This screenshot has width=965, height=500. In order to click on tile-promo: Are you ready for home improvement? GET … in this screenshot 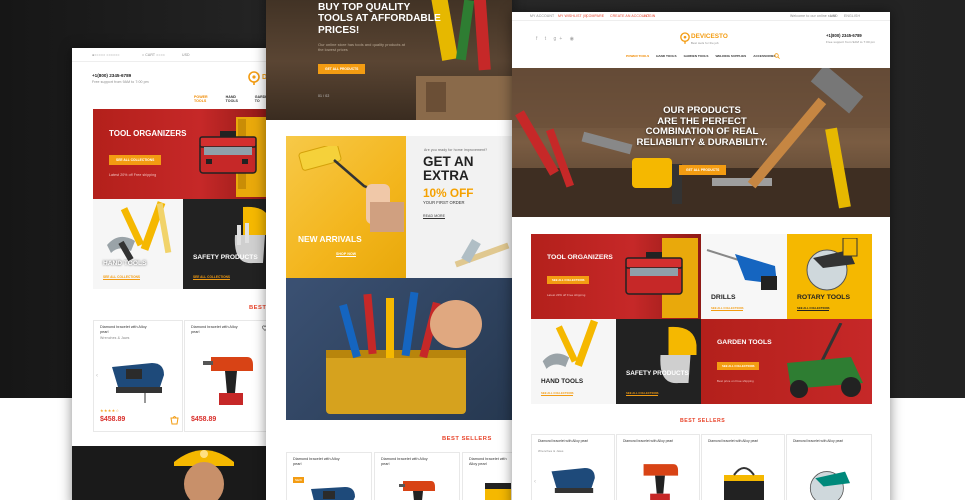, I will do `click(459, 207)`.